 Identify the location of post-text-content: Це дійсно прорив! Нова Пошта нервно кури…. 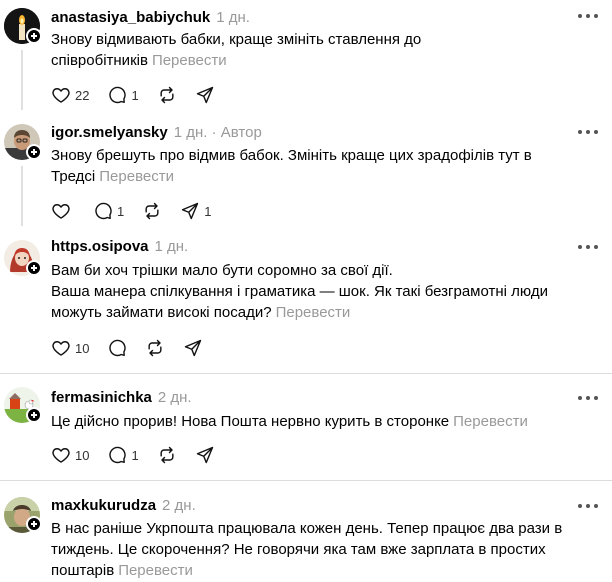
(250, 421).